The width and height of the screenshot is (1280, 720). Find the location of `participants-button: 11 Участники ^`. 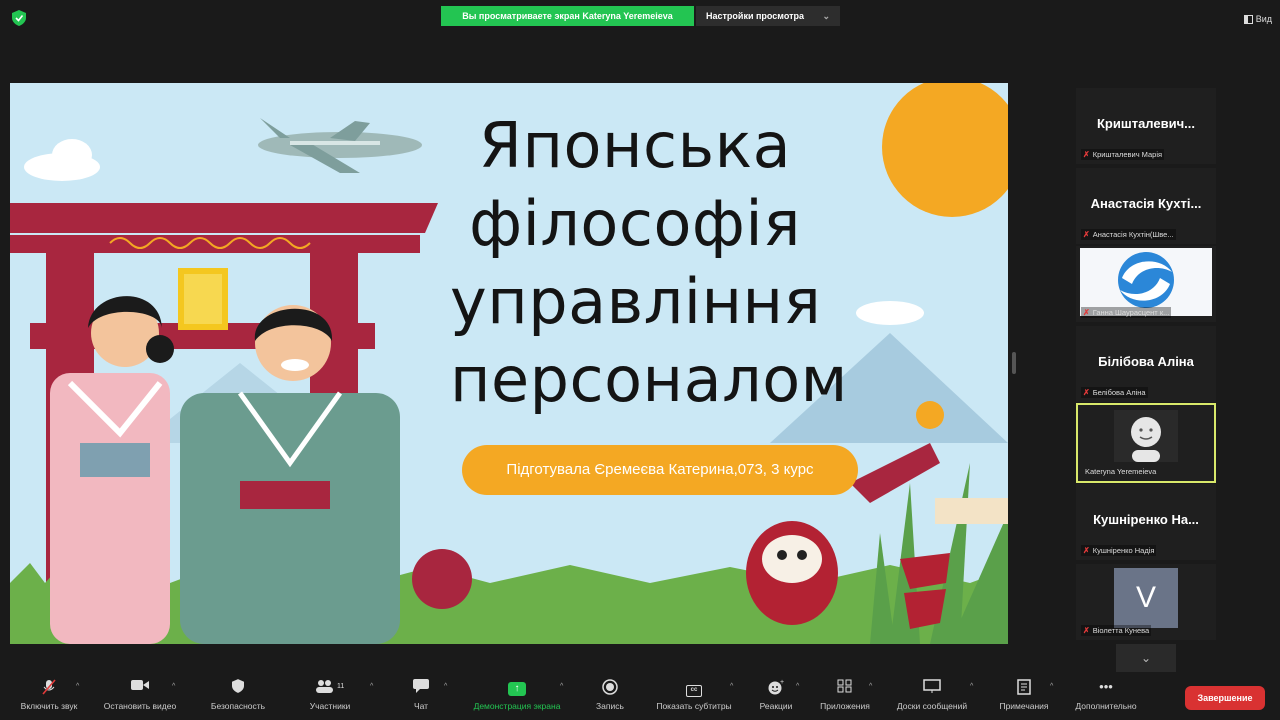

participants-button: 11 Участники ^ is located at coordinates (336, 695).